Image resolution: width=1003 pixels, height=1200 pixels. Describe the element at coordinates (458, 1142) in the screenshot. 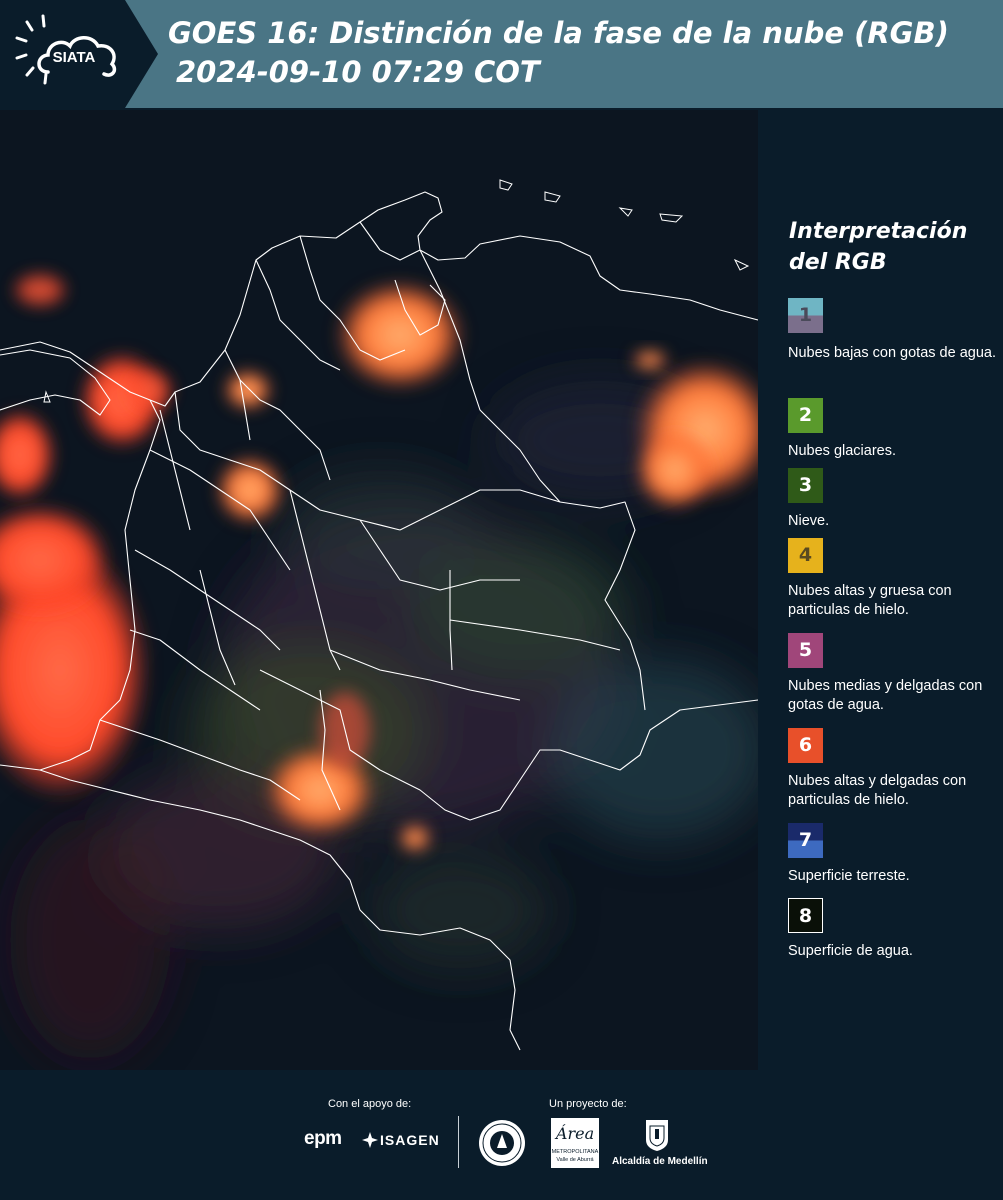

I see `footer-divider` at that location.